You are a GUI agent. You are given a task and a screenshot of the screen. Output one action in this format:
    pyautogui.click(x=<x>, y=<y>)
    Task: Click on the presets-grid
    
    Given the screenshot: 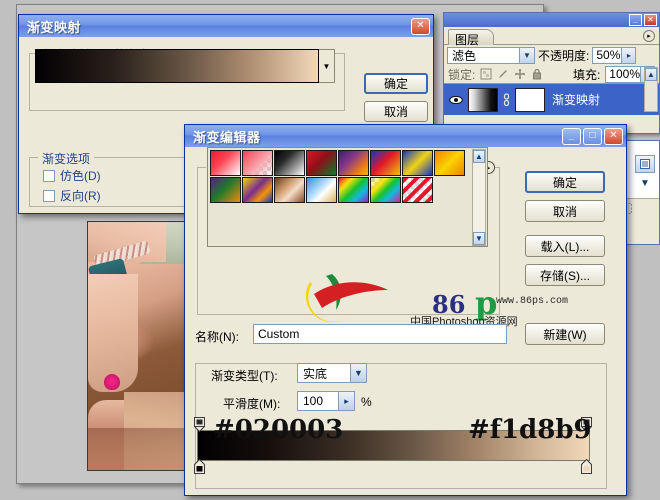 What is the action you would take?
    pyautogui.click(x=338, y=177)
    